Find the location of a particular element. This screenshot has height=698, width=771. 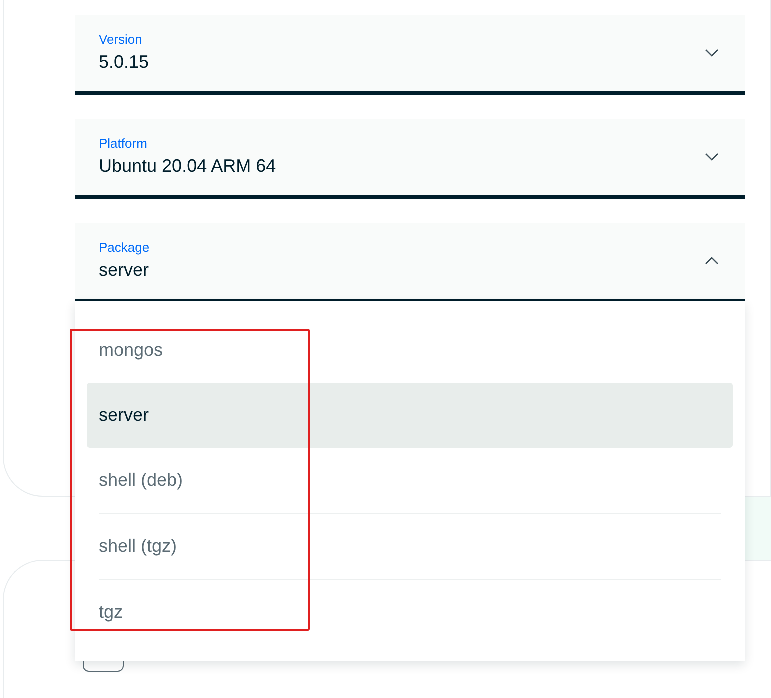

field-value: 5.0.15 is located at coordinates (124, 62).